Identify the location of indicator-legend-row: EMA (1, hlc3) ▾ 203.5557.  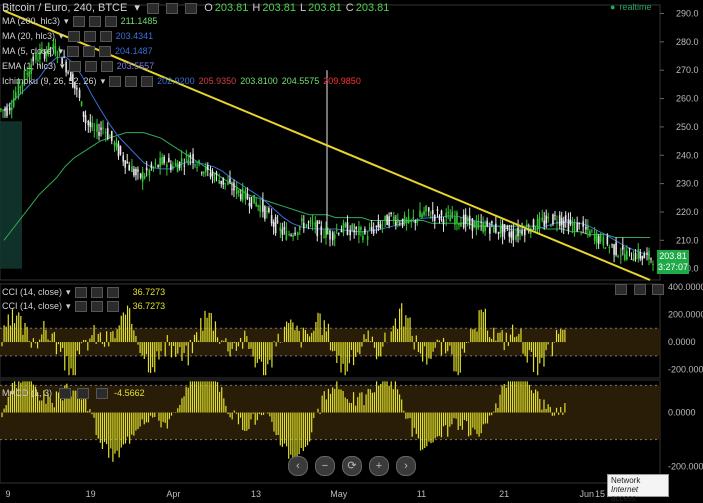
(80, 67).